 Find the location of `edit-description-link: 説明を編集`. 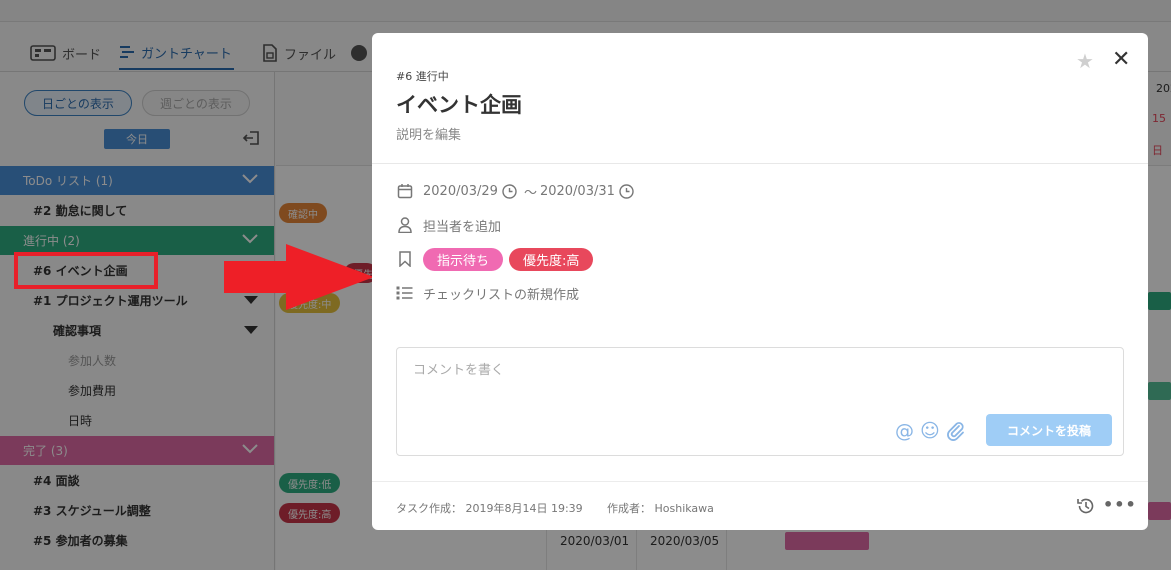

edit-description-link: 説明を編集 is located at coordinates (428, 133).